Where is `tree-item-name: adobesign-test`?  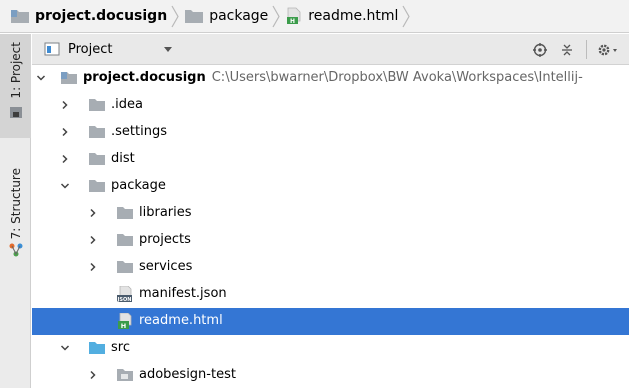 tree-item-name: adobesign-test is located at coordinates (187, 374).